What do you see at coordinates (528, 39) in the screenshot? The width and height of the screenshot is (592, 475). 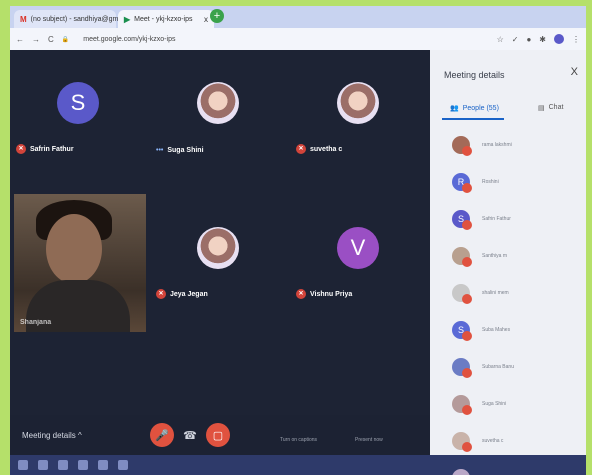 I see `extension-icon: ●` at bounding box center [528, 39].